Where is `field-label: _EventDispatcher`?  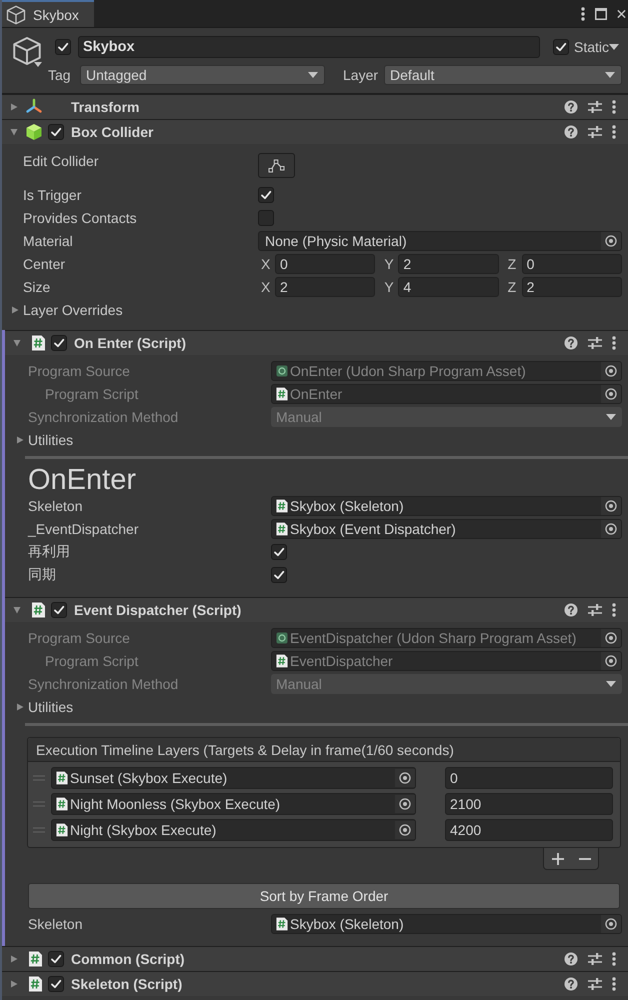 field-label: _EventDispatcher is located at coordinates (84, 529).